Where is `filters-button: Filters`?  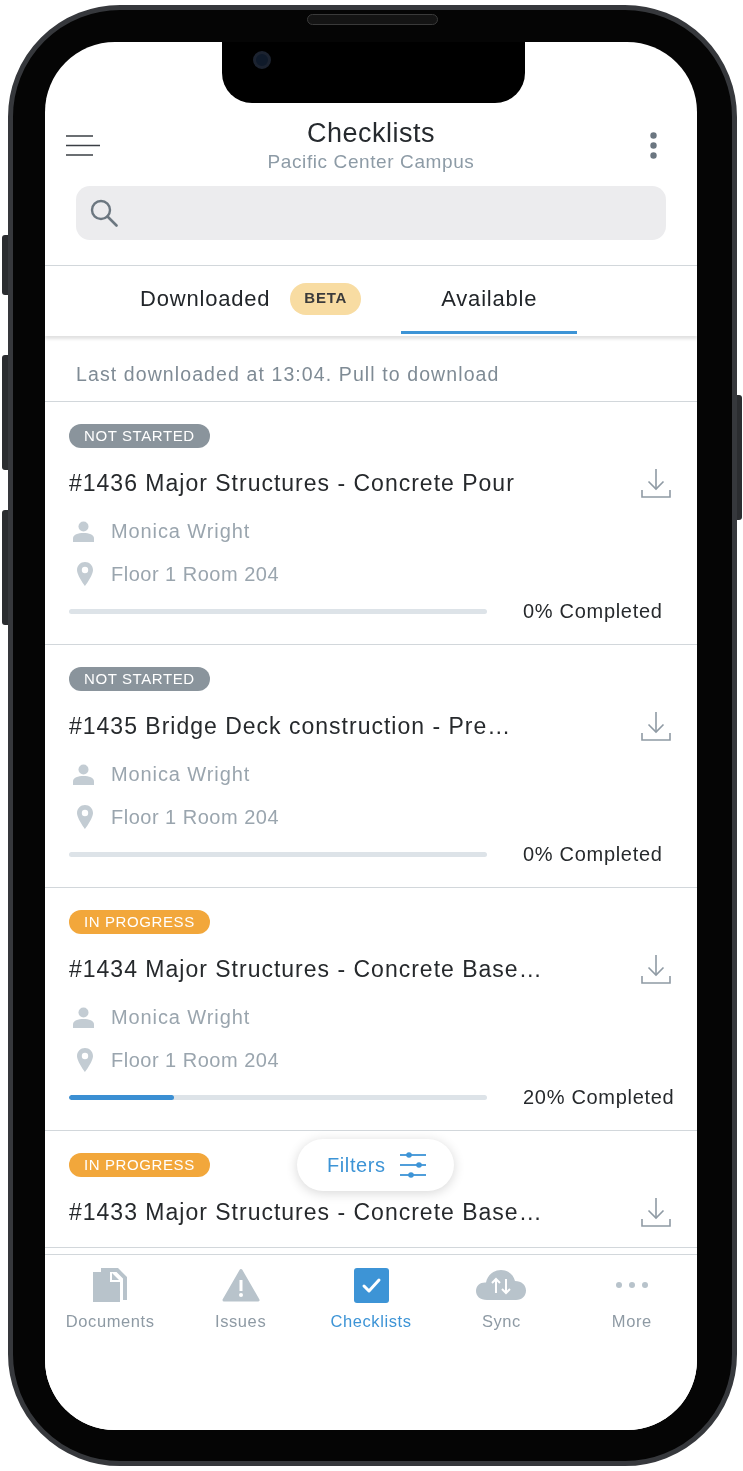
filters-button: Filters is located at coordinates (375, 1165).